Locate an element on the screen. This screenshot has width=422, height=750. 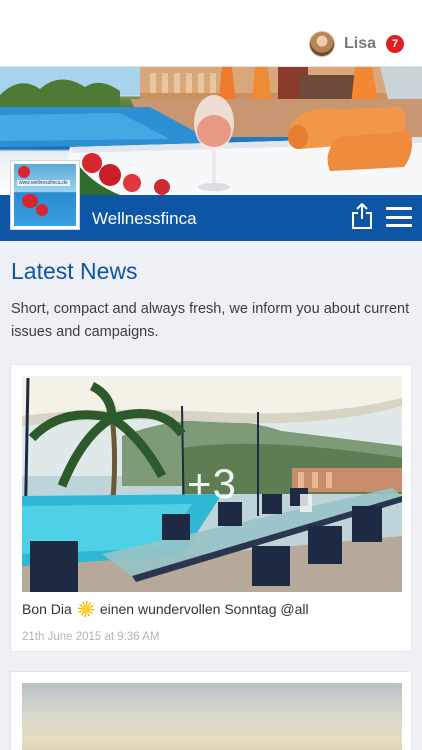
post-text-message: einen wundervollen Sonntag @all is located at coordinates (204, 609).